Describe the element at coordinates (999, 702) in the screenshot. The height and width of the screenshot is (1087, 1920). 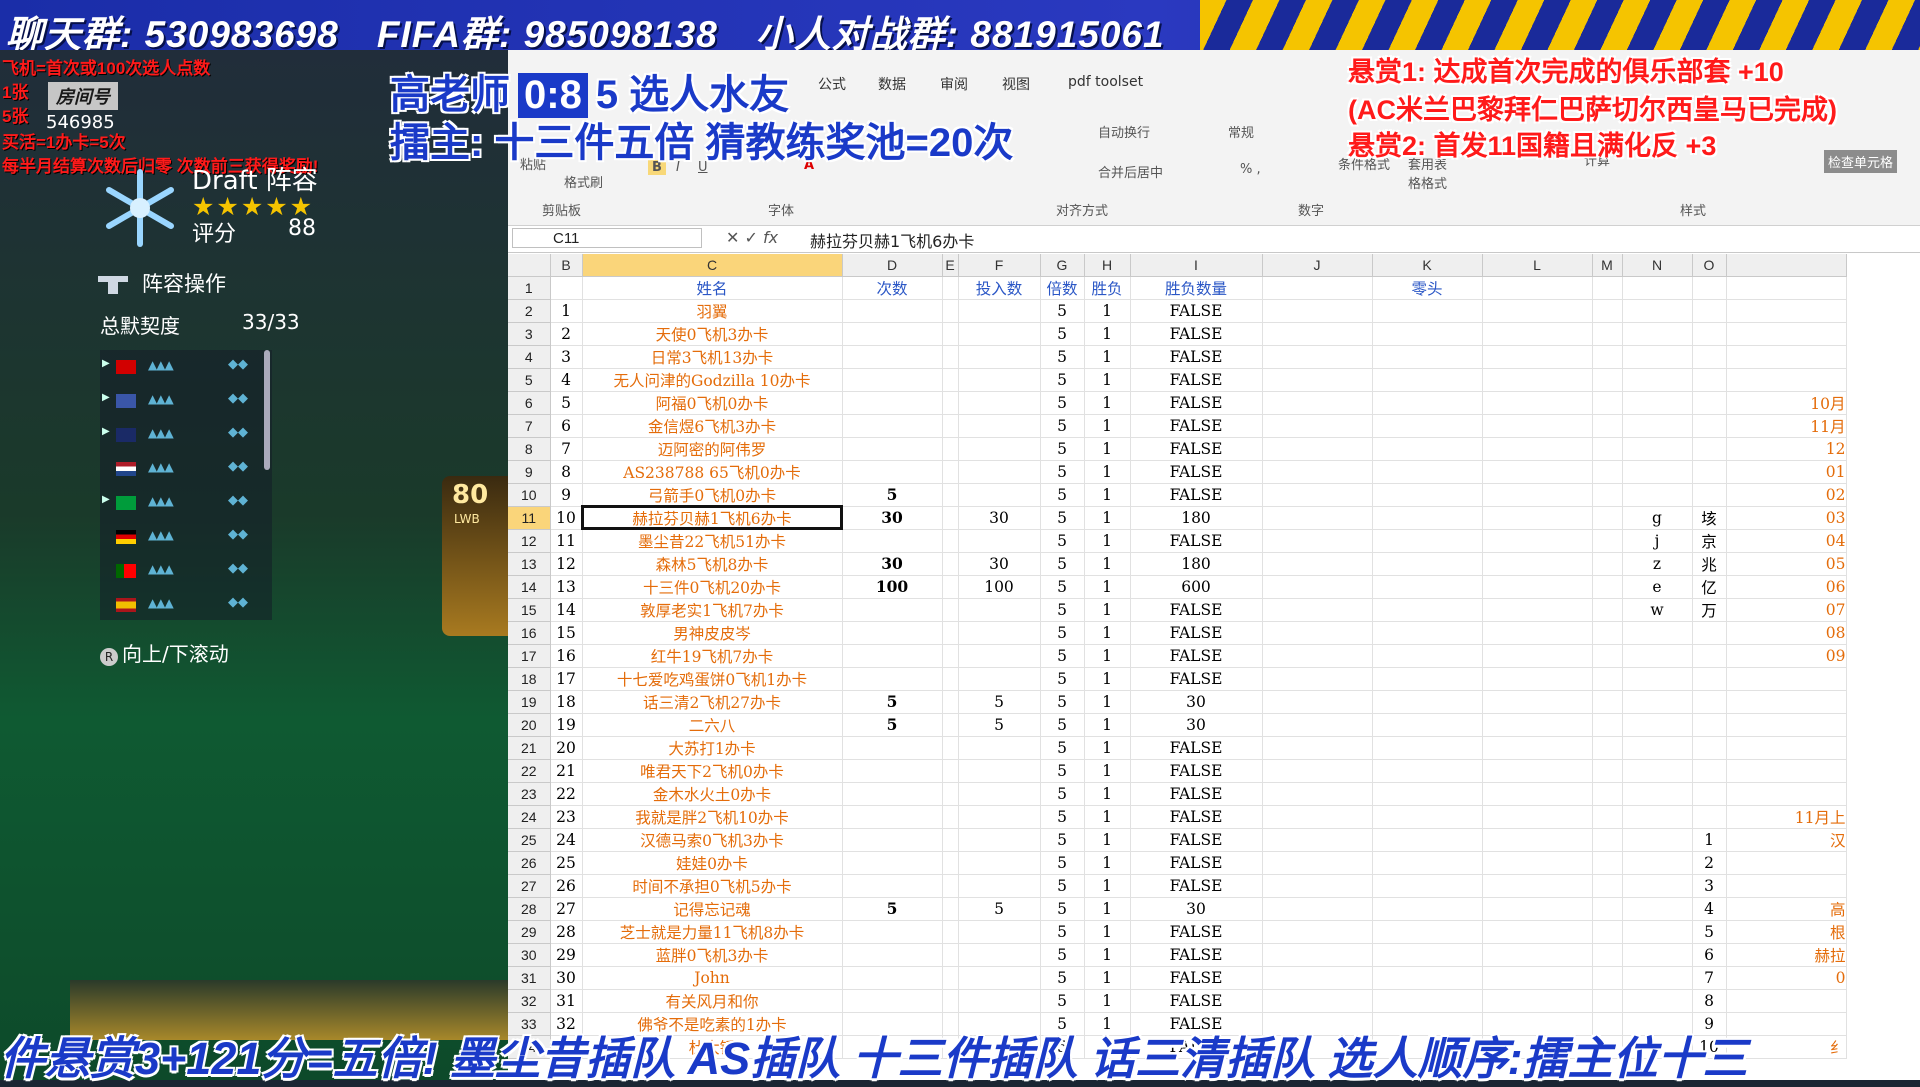
I see `cell-input: 5` at that location.